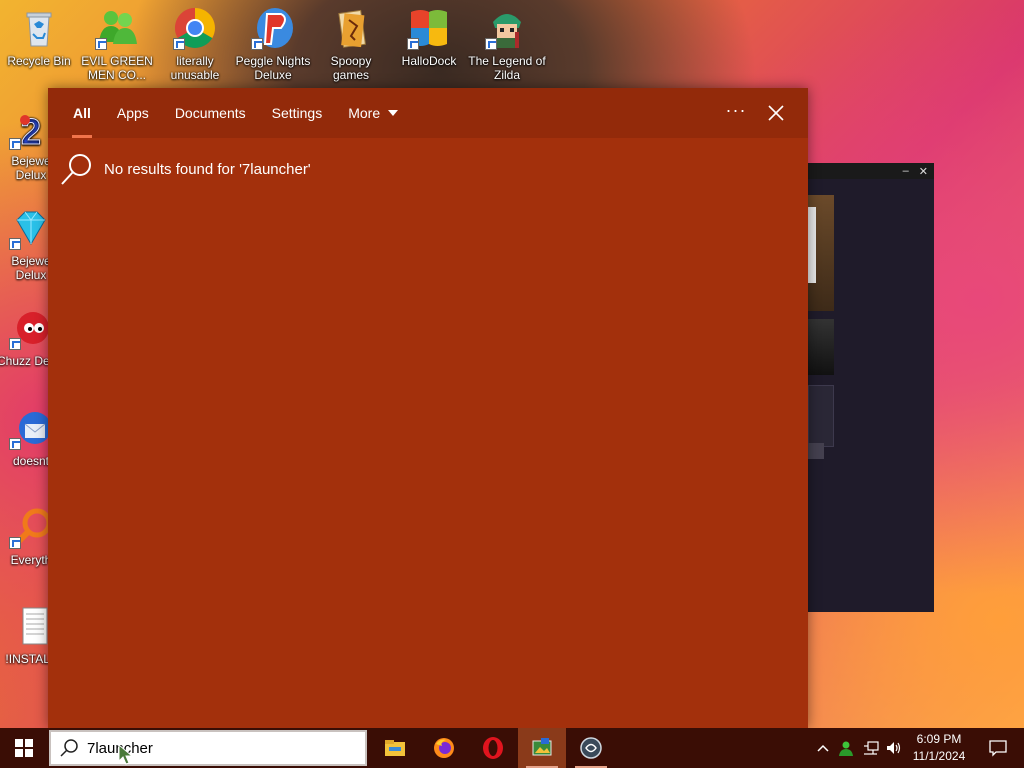 The width and height of the screenshot is (1024, 768). I want to click on tab-settings: Settings, so click(297, 113).